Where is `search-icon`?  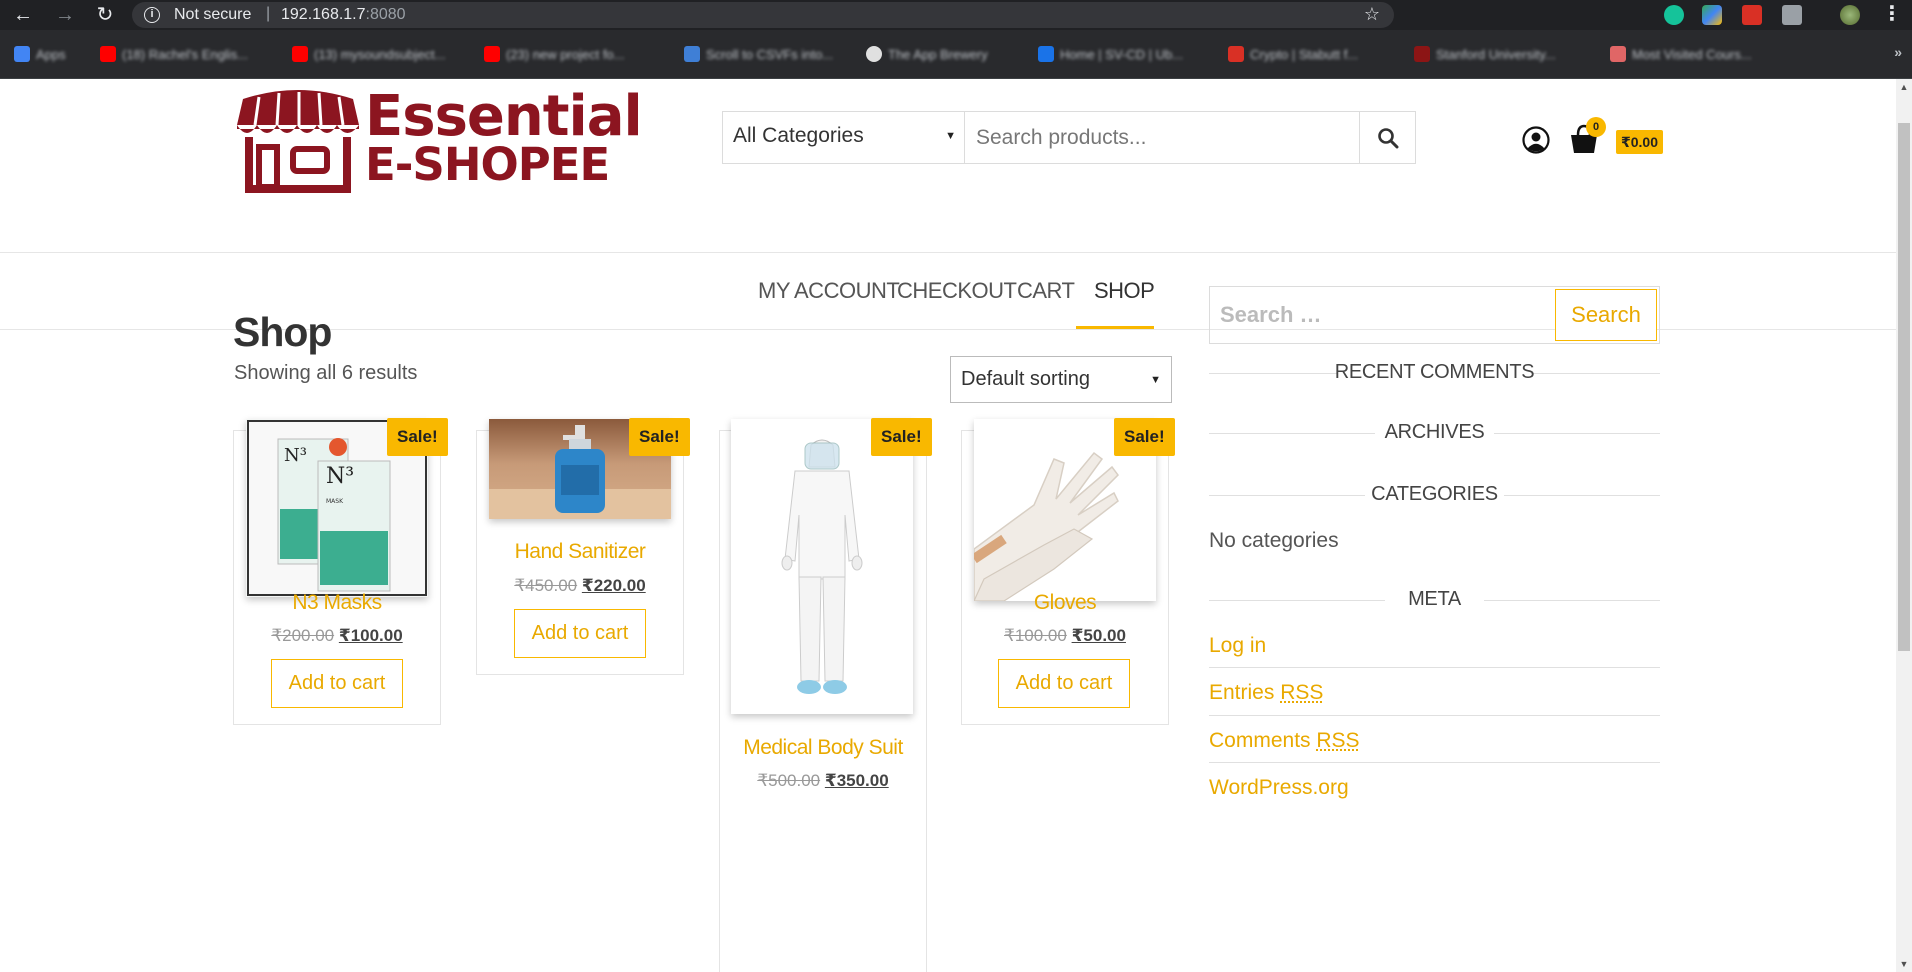 search-icon is located at coordinates (1388, 138).